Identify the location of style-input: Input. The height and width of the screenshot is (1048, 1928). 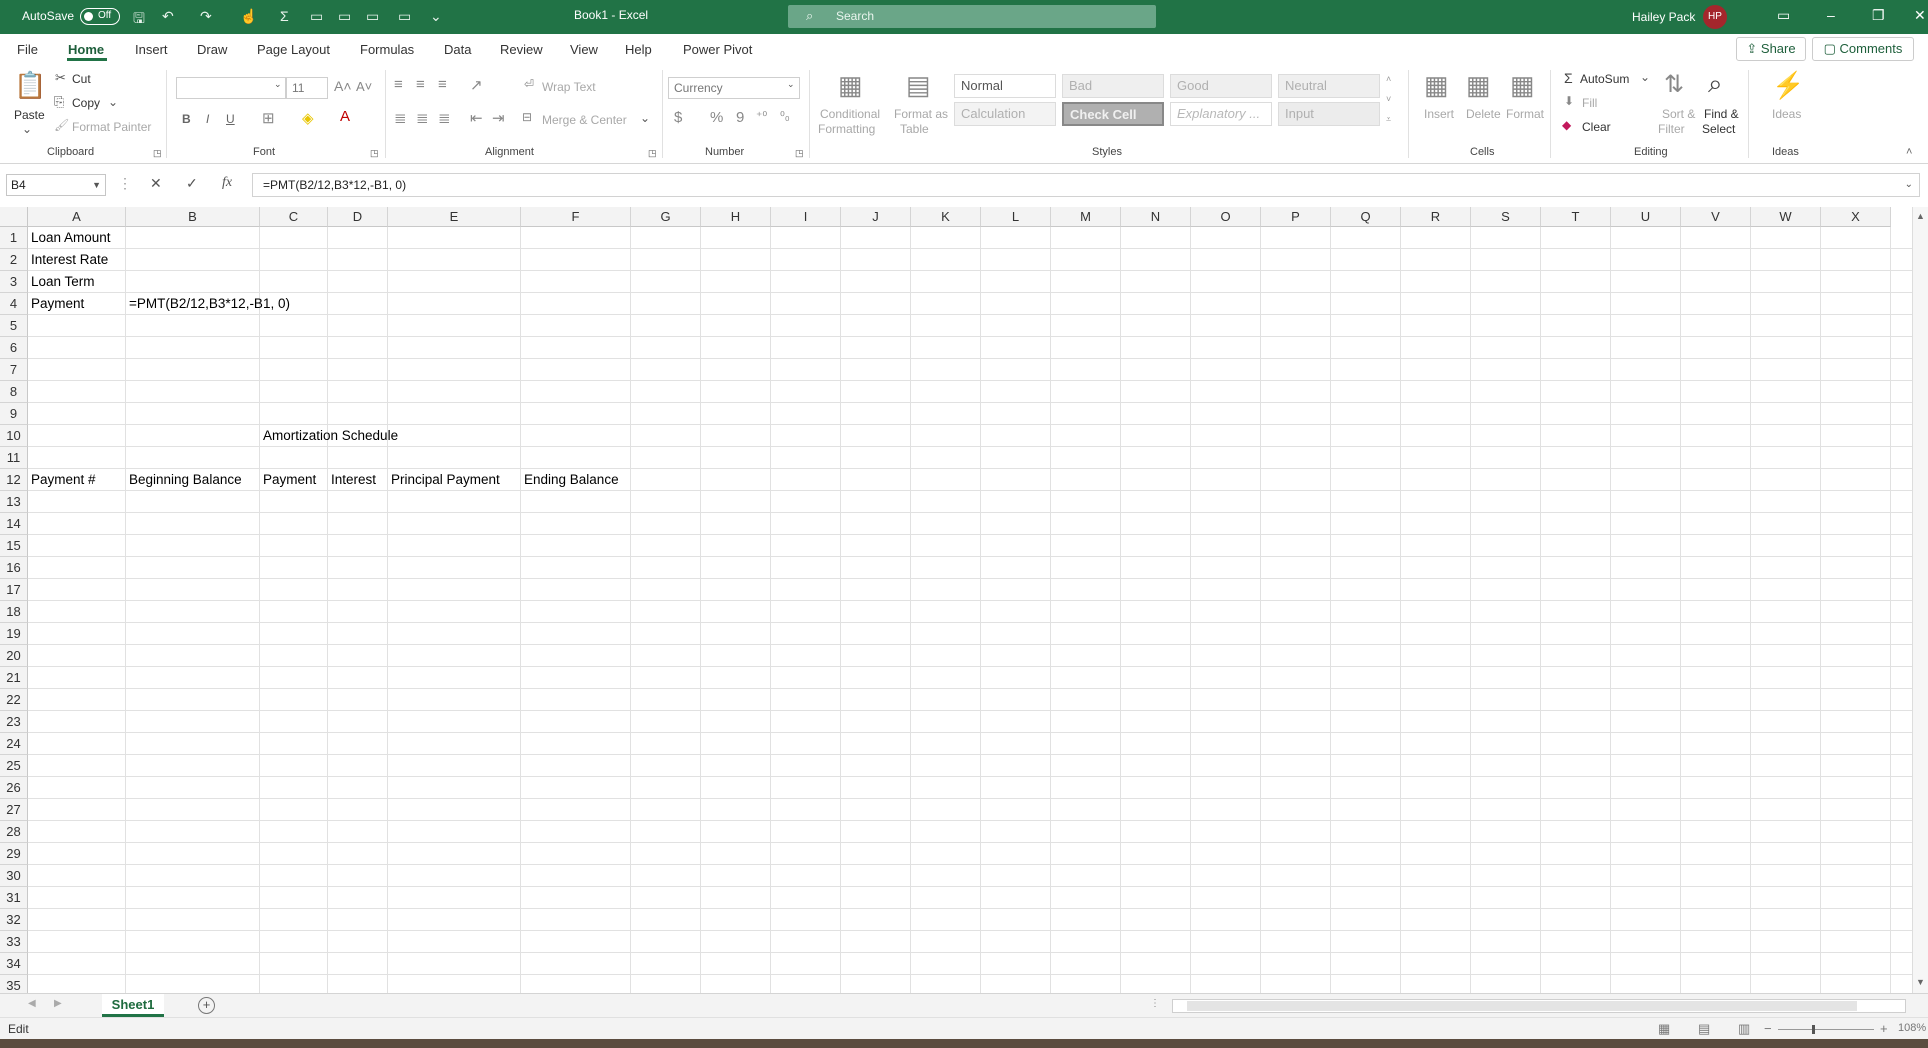
(1329, 114).